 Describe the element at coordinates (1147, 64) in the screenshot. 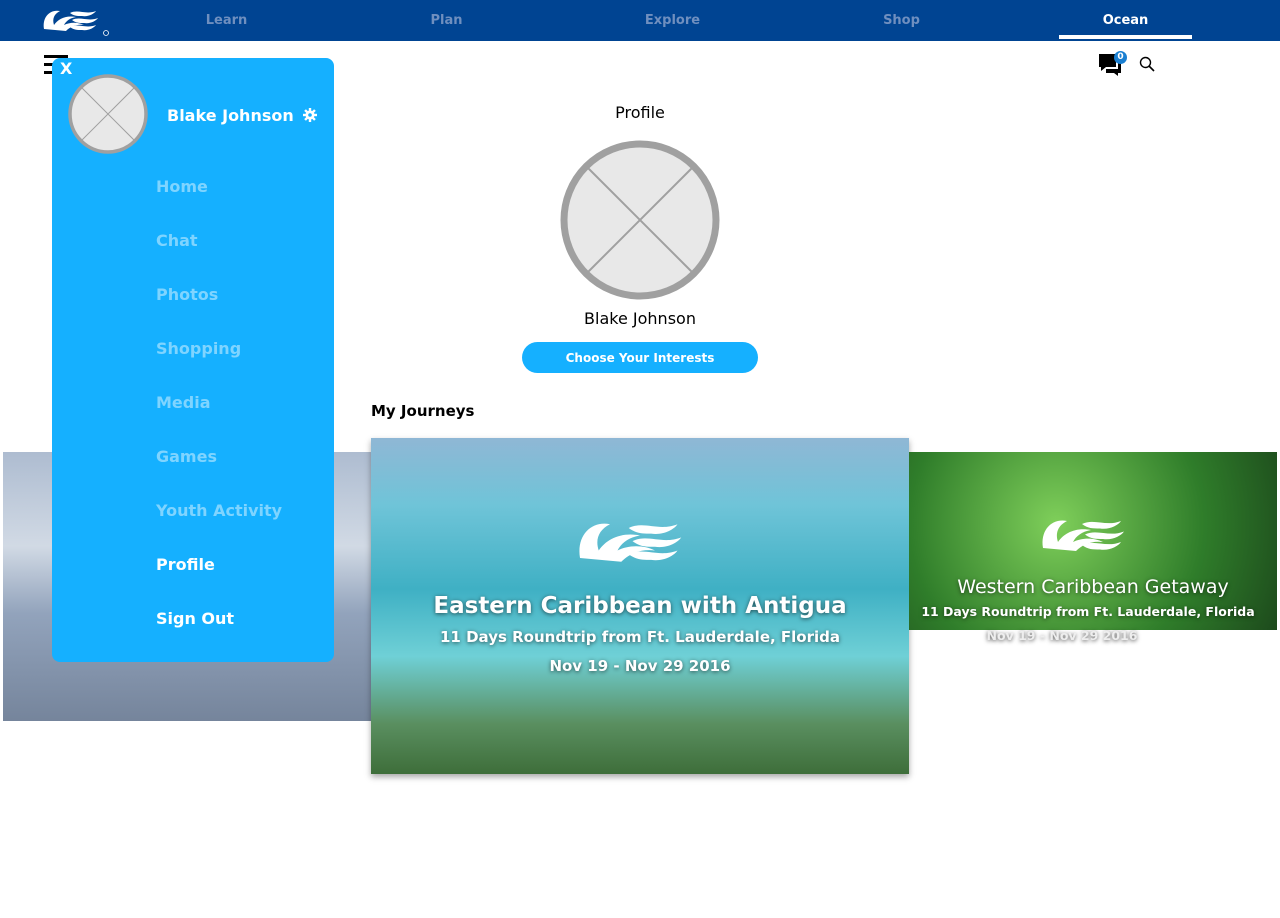

I see `search-icon` at that location.